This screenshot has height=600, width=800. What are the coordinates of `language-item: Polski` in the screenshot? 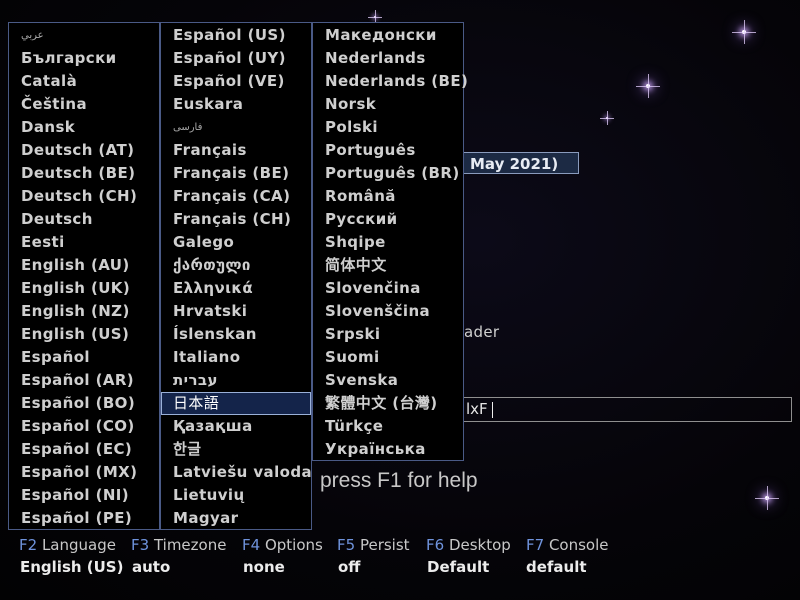 It's located at (388, 127).